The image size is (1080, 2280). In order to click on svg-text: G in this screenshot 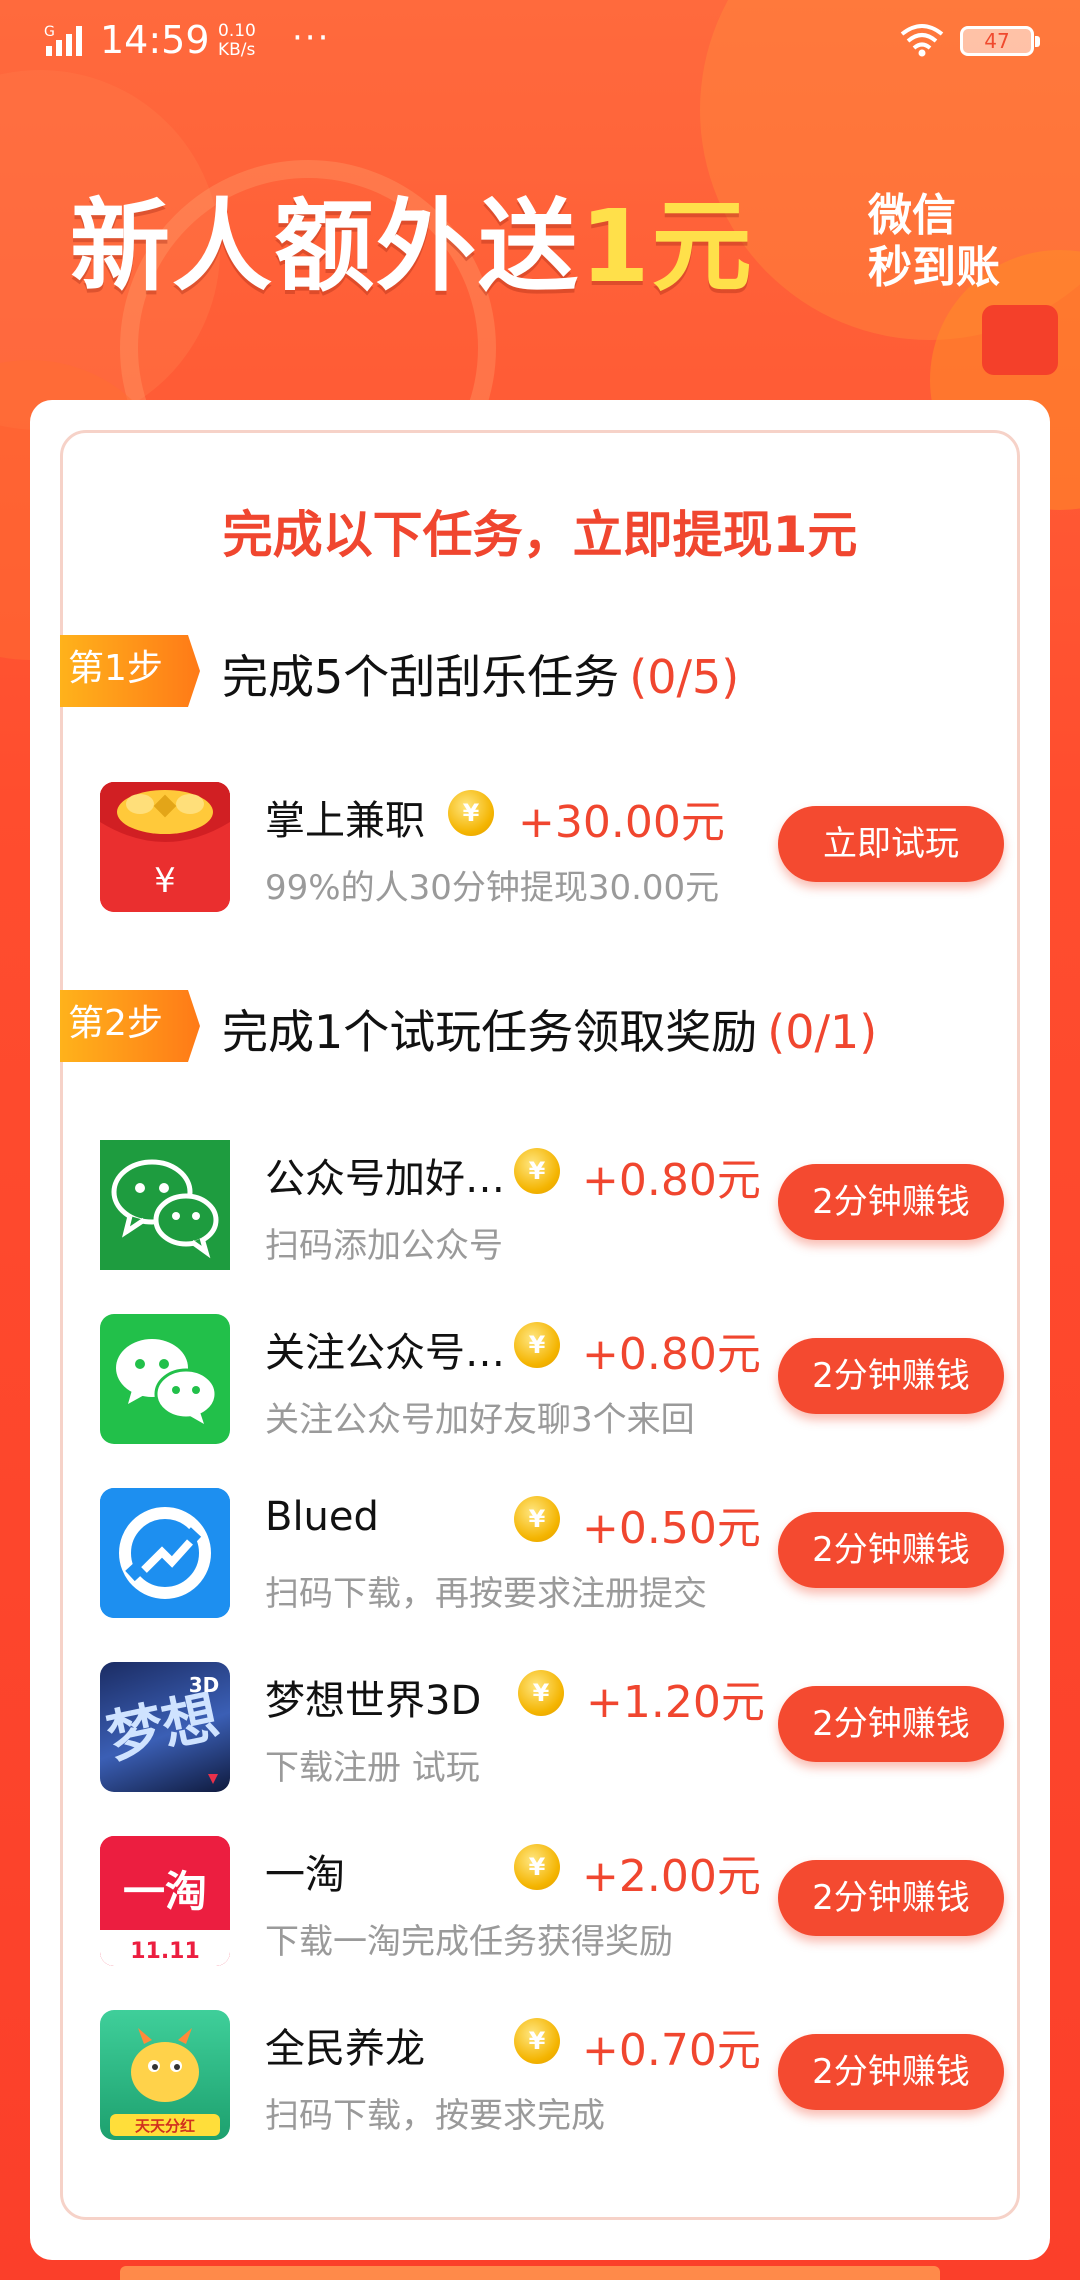, I will do `click(49, 32)`.